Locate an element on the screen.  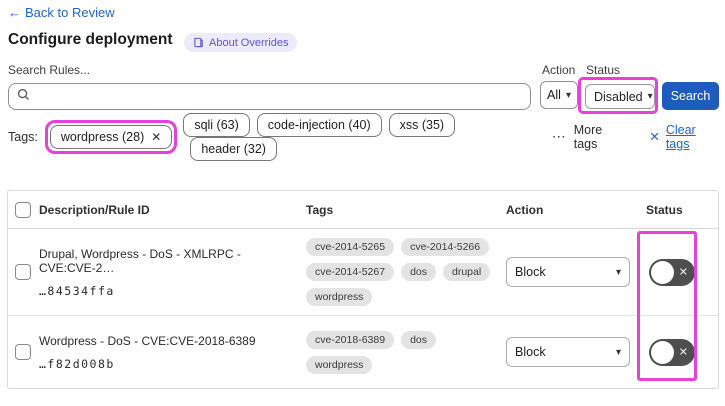
about-overrides-label: About Overrides is located at coordinates (249, 42).